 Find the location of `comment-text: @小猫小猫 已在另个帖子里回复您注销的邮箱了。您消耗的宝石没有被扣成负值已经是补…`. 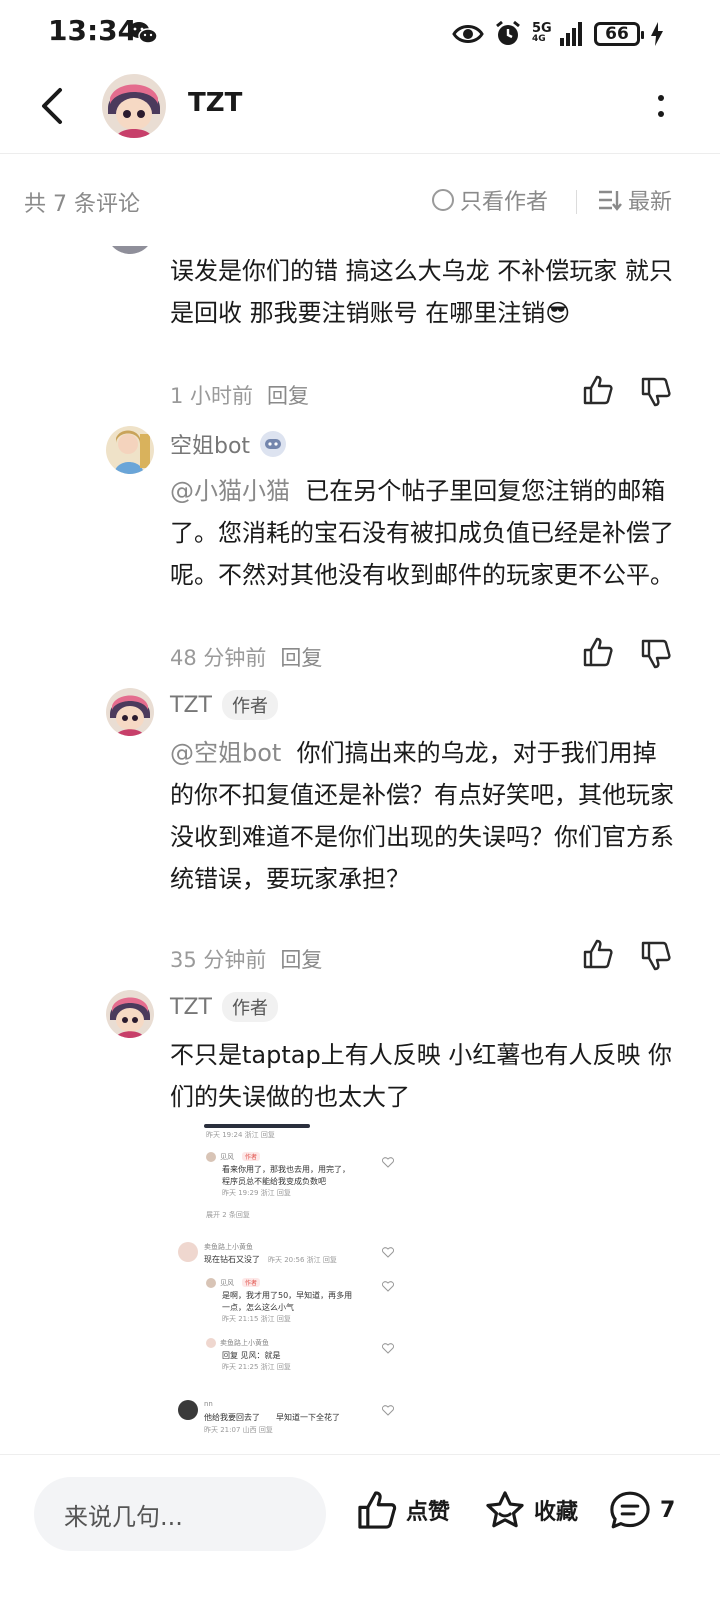

comment-text: @小猫小猫 已在另个帖子里回复您注销的邮箱了。您消耗的宝石没有被扣成负值已经是补… is located at coordinates (422, 533).